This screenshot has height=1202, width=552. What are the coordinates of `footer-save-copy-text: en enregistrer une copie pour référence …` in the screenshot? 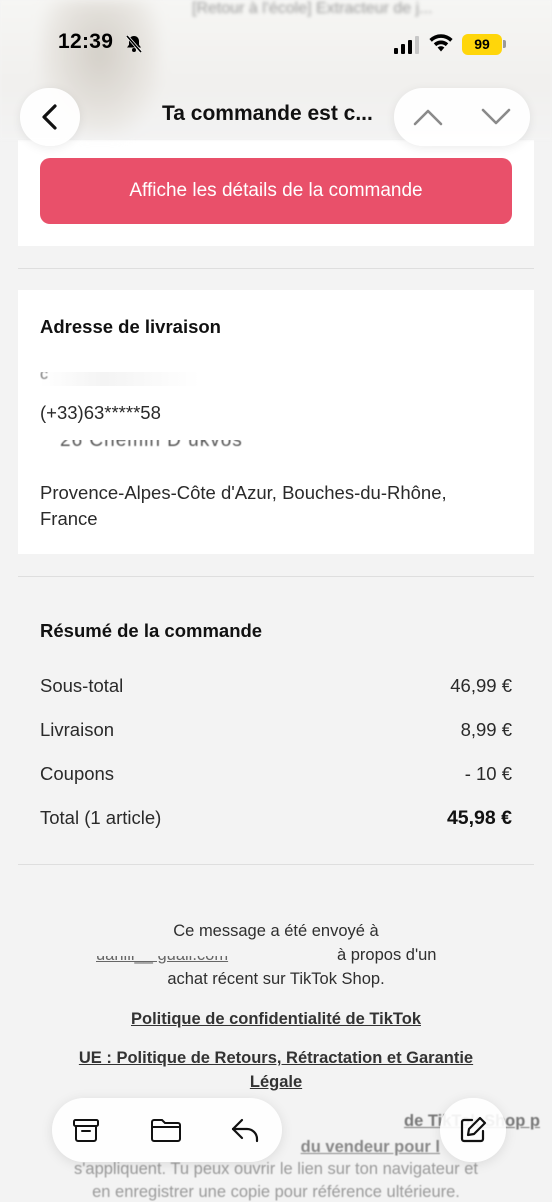 It's located at (276, 1192).